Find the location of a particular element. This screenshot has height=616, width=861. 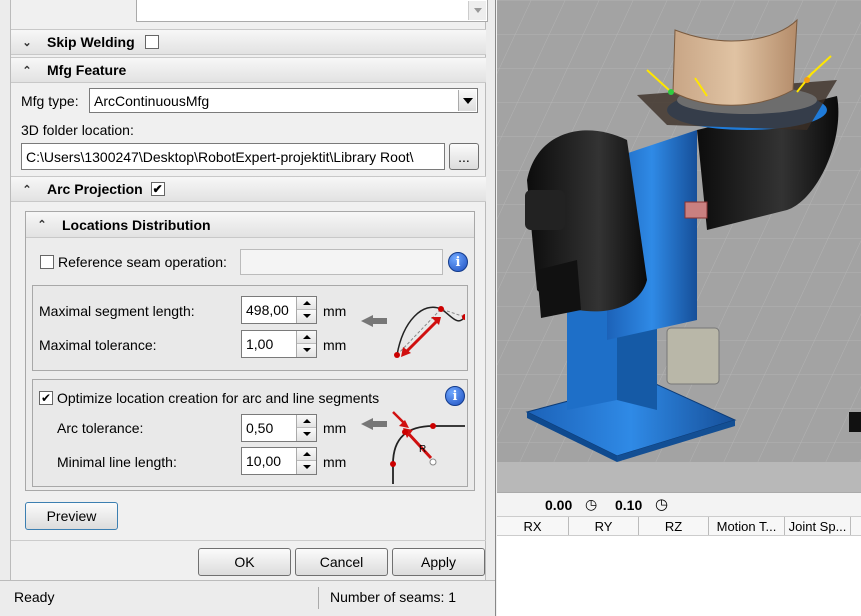

arc-tolerance-value: 0,50 is located at coordinates (260, 428).